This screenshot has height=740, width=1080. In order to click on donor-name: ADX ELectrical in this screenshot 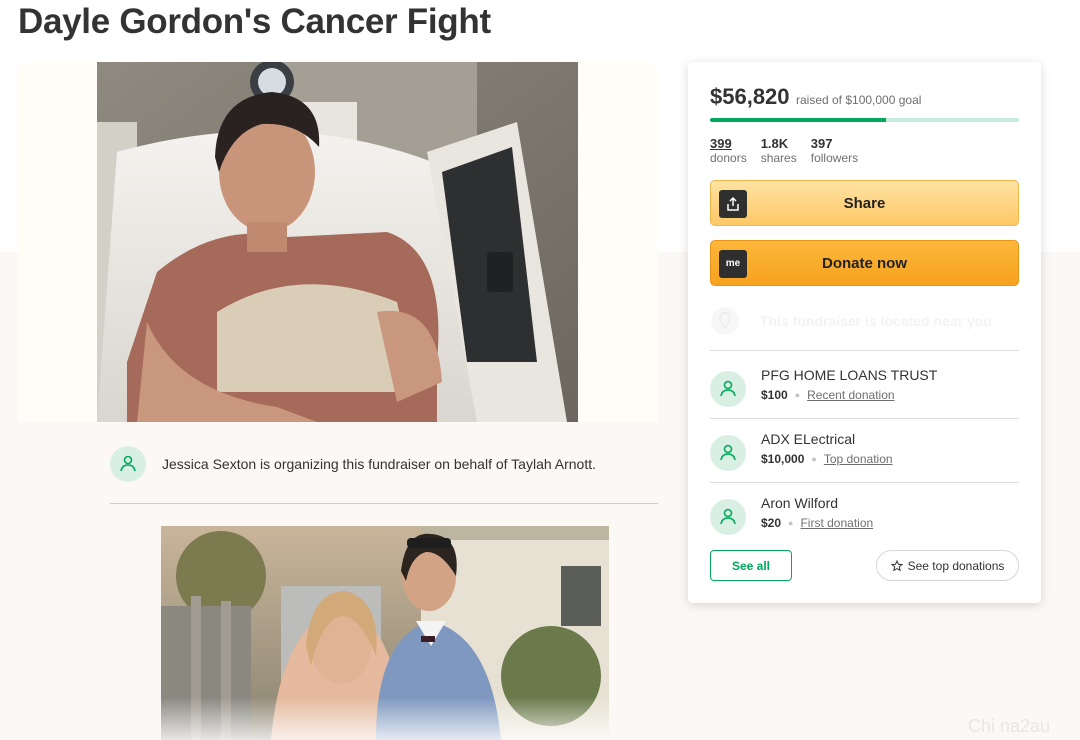, I will do `click(808, 439)`.